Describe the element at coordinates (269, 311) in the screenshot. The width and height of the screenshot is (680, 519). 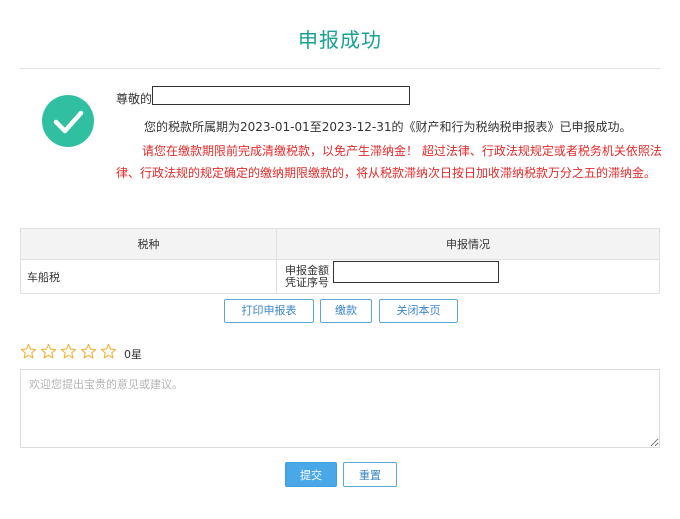
I see `print-declaration-button: 打印申报表` at that location.